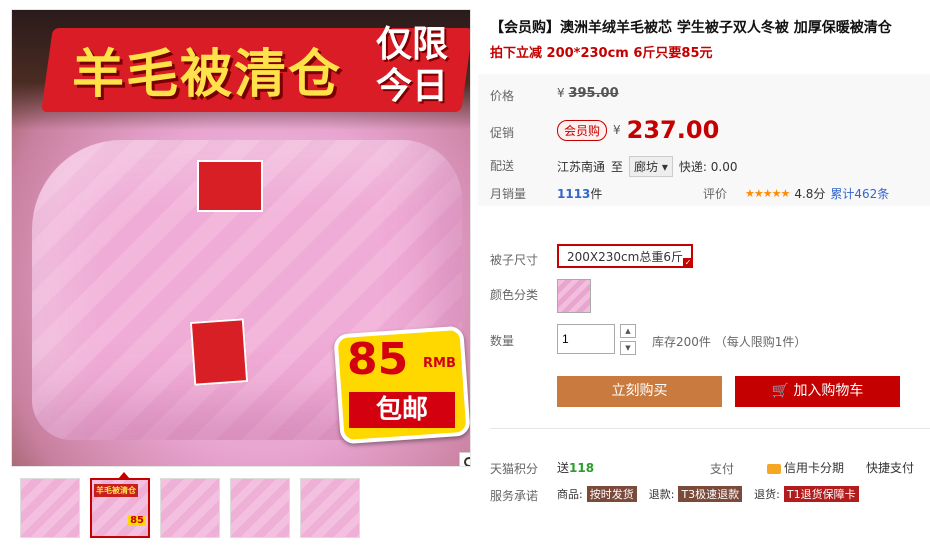  I want to click on thumb-active-arrow, so click(124, 475).